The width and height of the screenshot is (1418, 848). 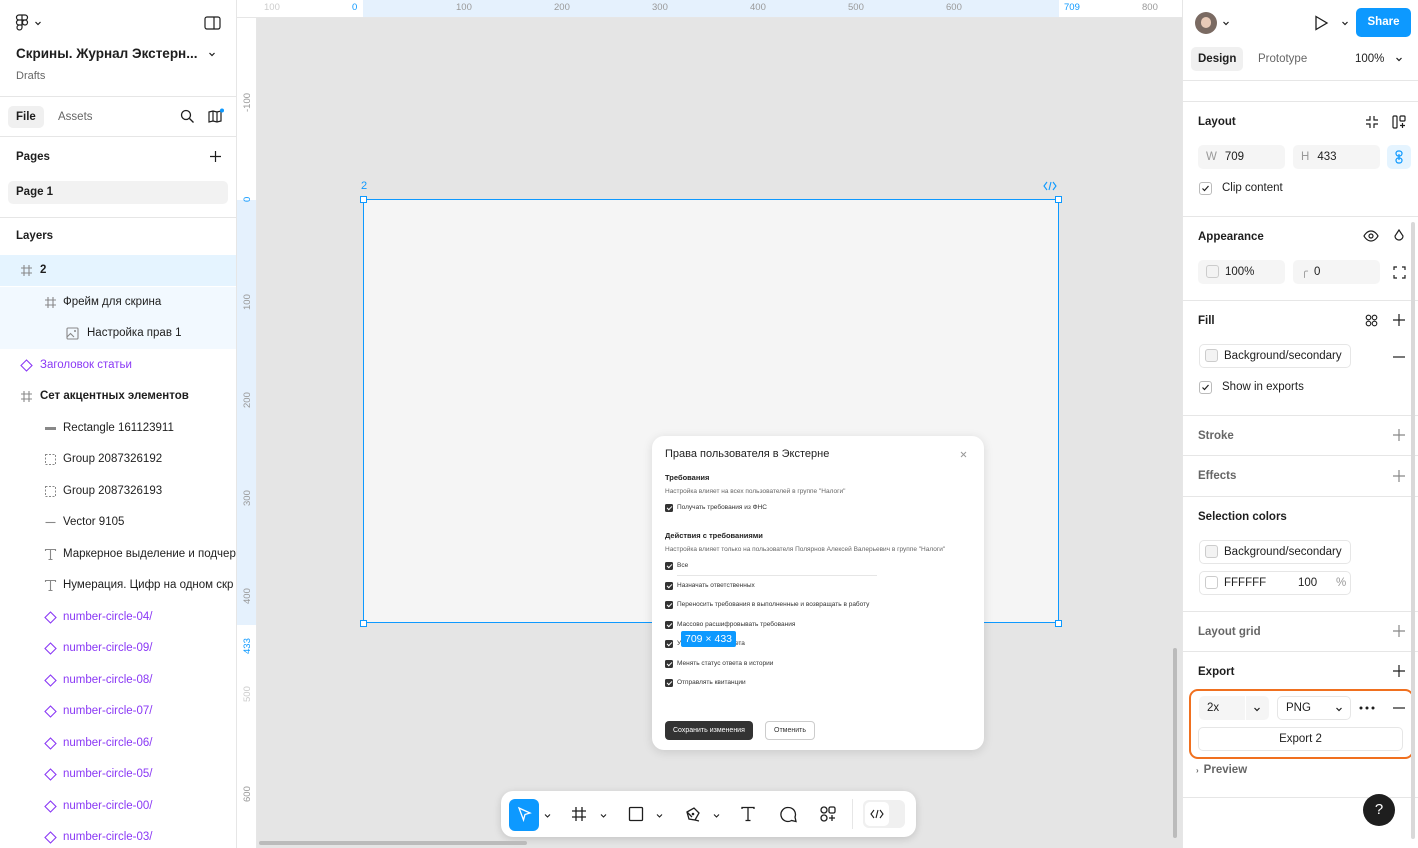 I want to click on save-button: Сохранить изменения, so click(x=709, y=730).